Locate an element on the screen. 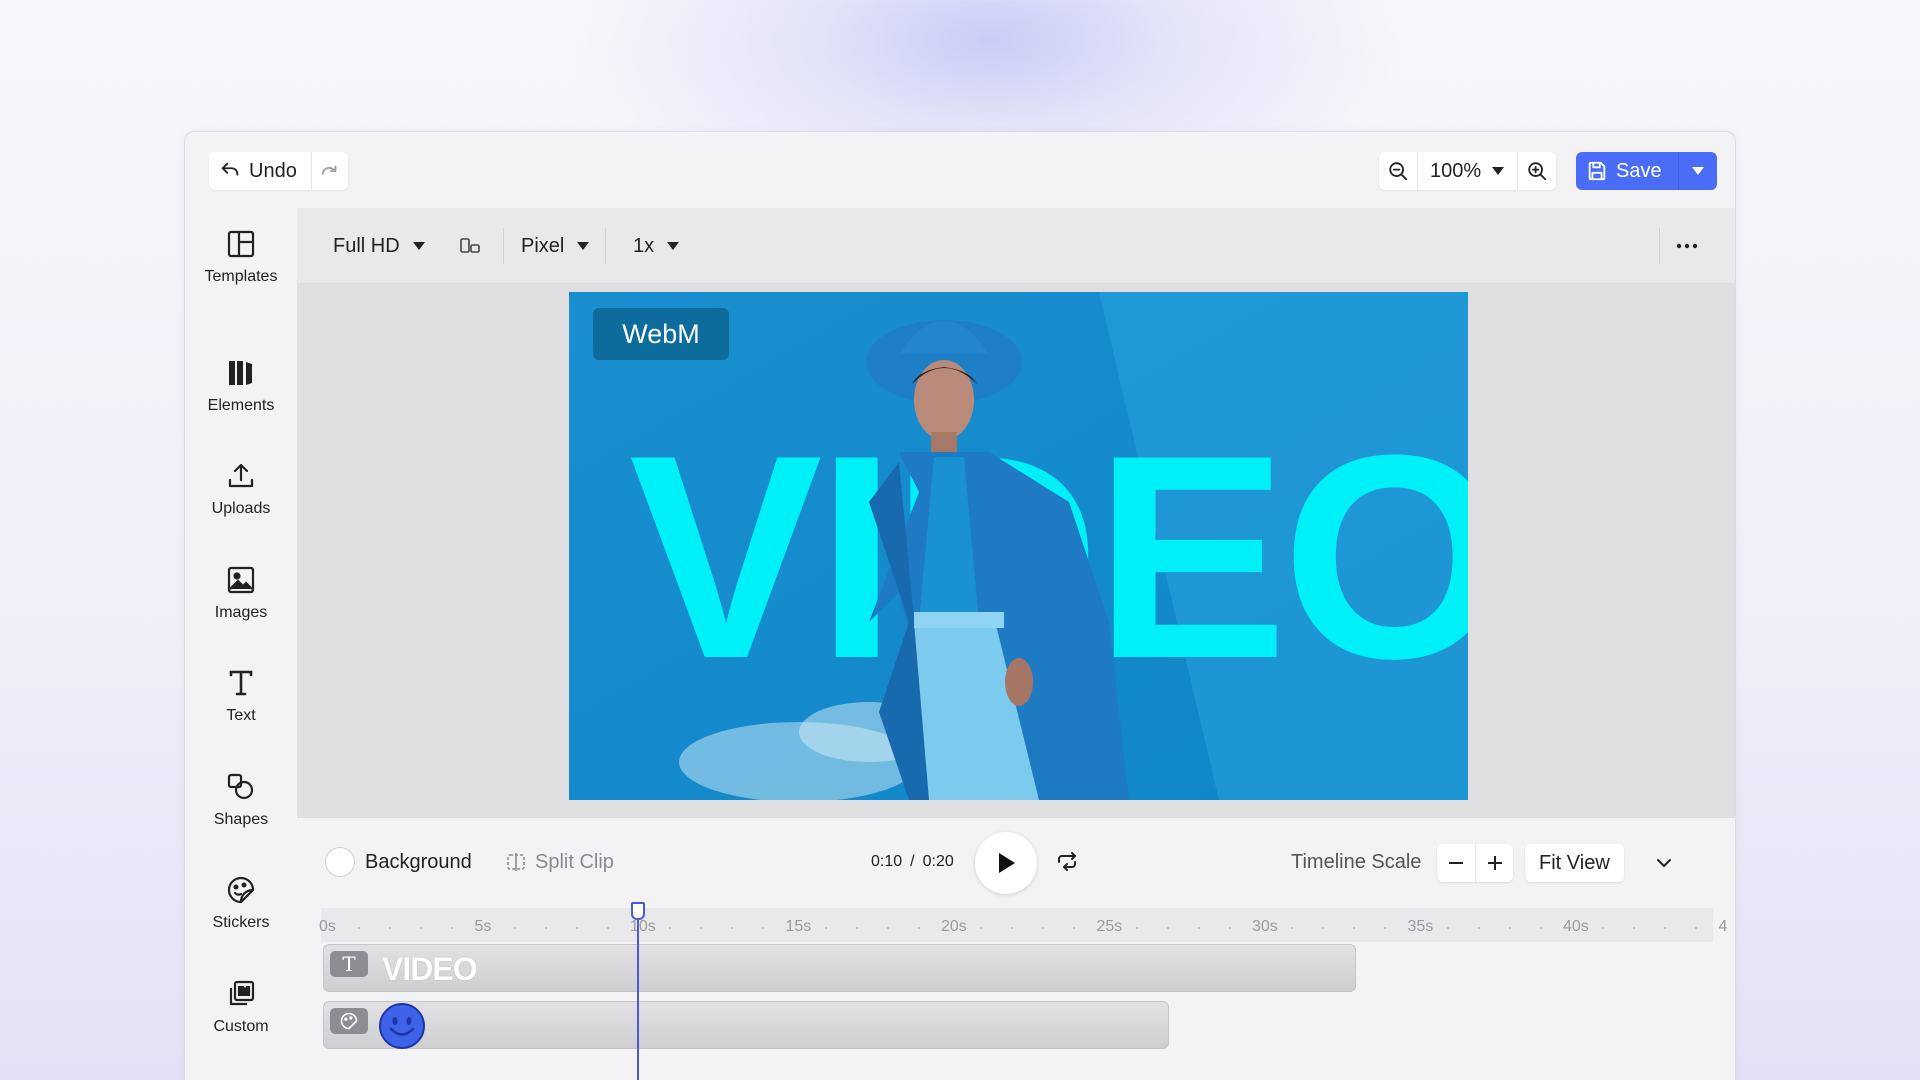 The image size is (1920, 1080). sidebar-item-text: Text is located at coordinates (241, 696).